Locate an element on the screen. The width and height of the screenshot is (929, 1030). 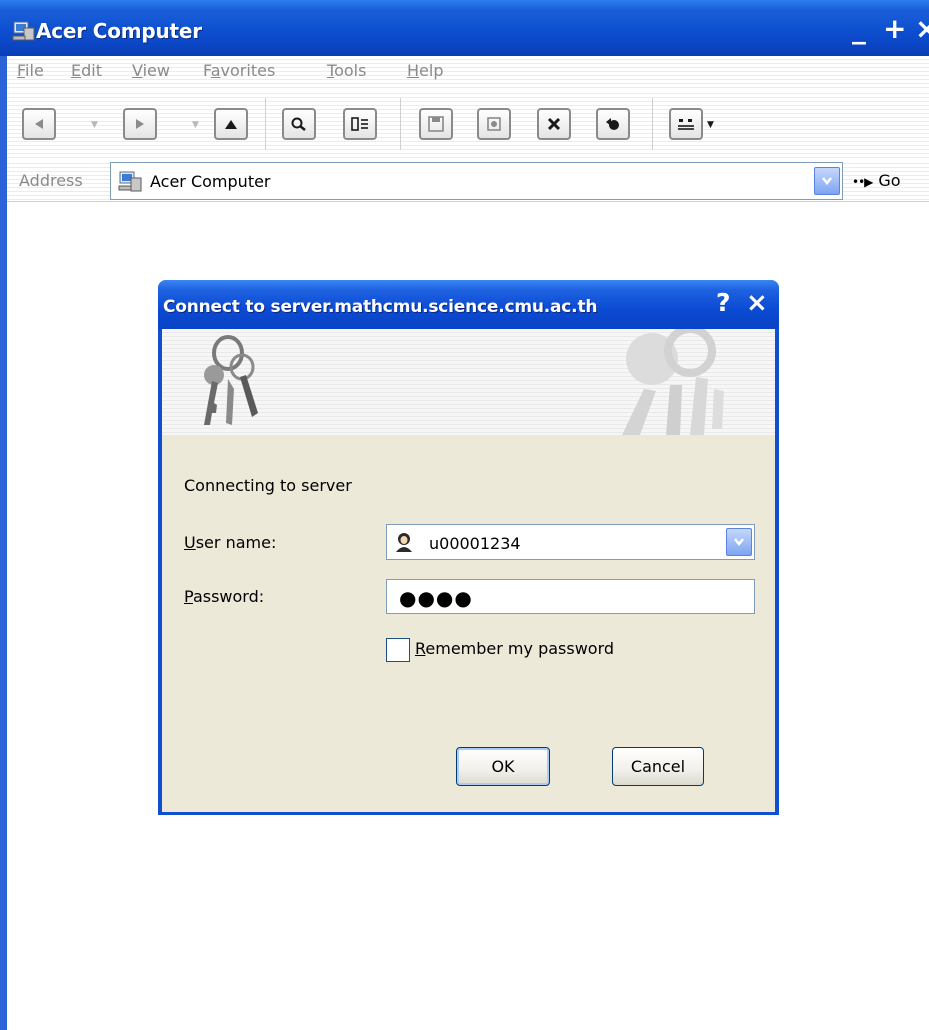
window-title: Acer Computer is located at coordinates (119, 31).